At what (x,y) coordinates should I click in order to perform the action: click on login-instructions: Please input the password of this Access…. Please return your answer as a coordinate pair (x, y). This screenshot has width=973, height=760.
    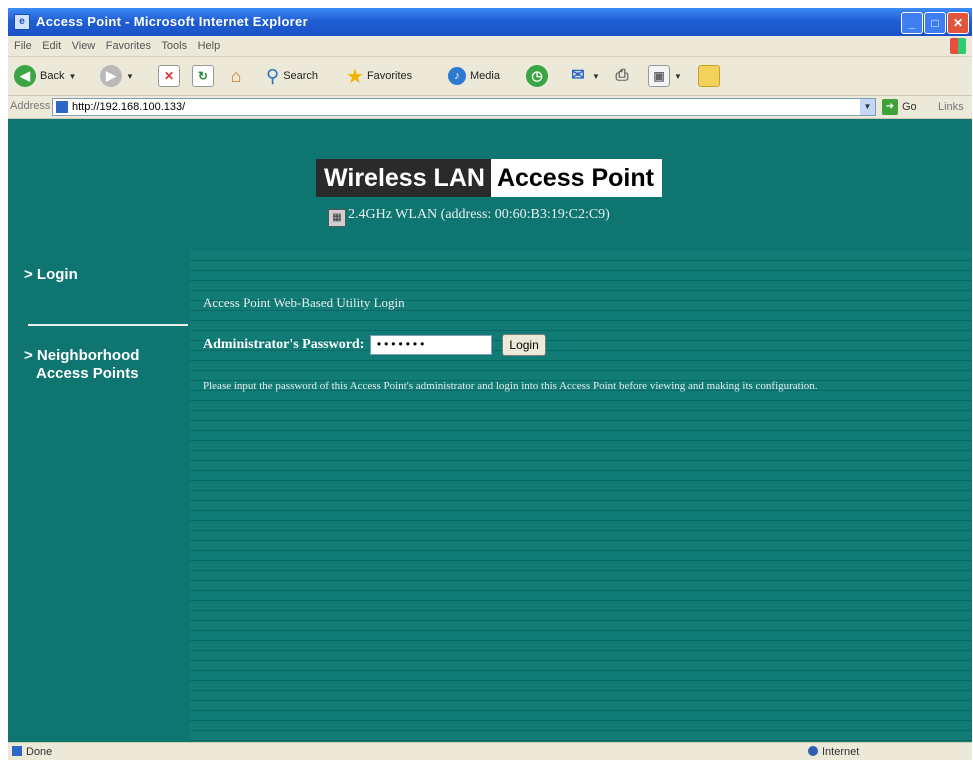
    Looking at the image, I should click on (510, 386).